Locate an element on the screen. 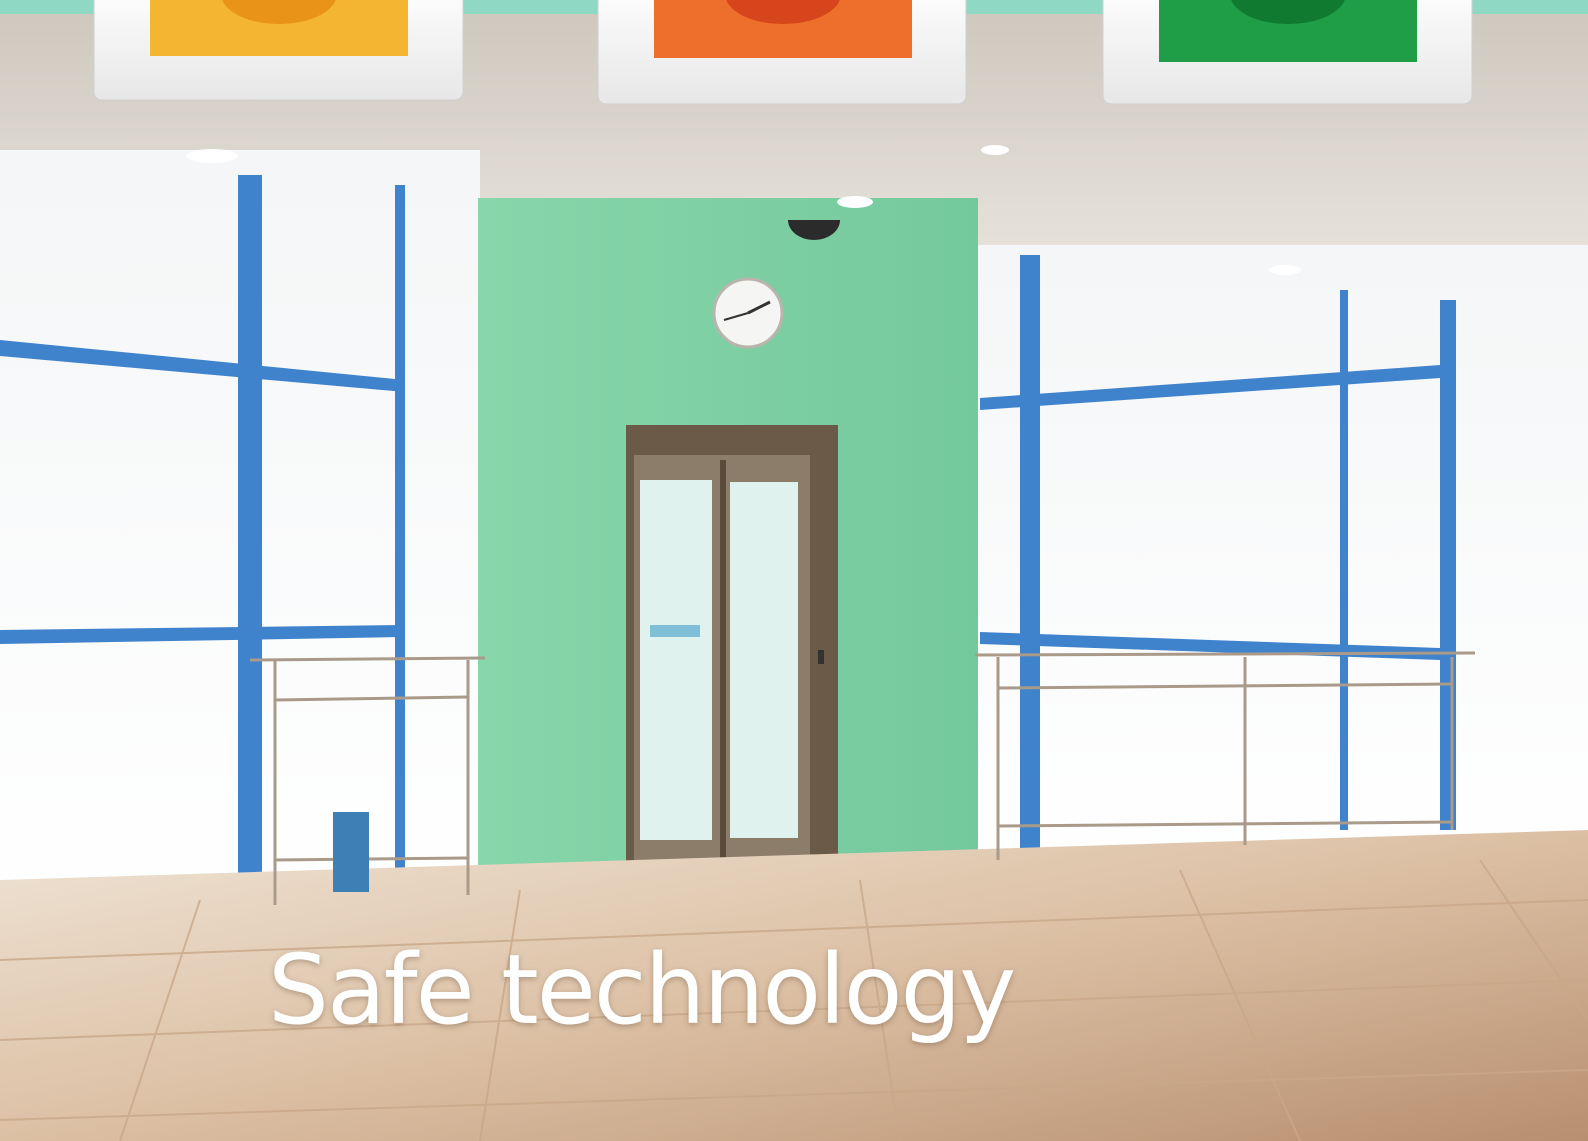 The height and width of the screenshot is (1141, 1588). switch-tile-green is located at coordinates (1287, 52).